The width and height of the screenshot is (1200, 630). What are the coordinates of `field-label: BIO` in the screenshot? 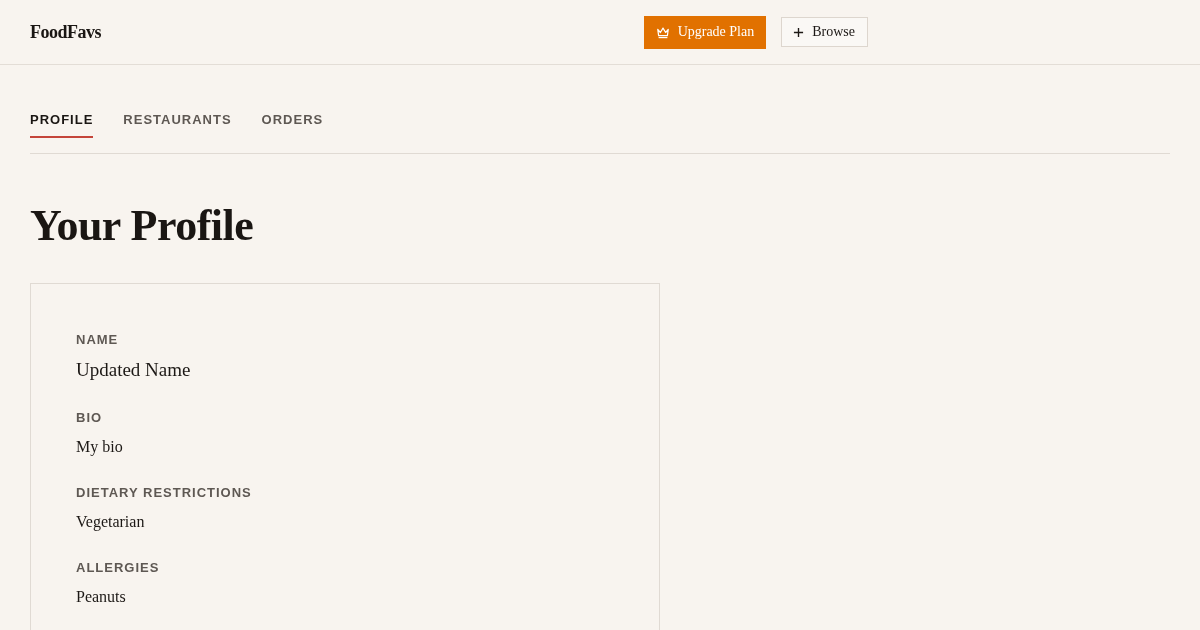 It's located at (89, 418).